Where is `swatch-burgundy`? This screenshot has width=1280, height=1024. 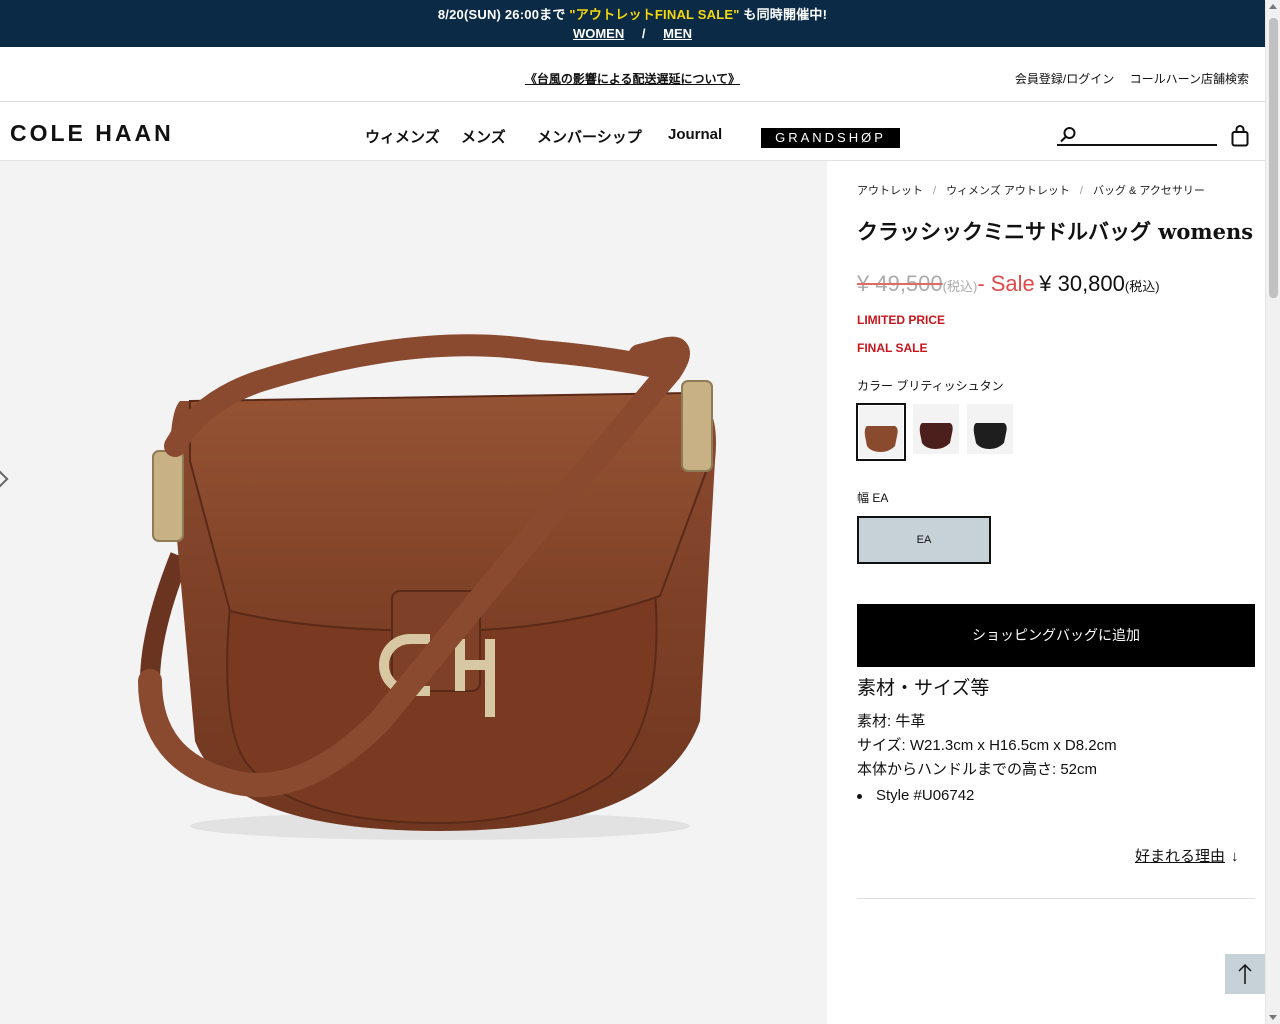
swatch-burgundy is located at coordinates (936, 429).